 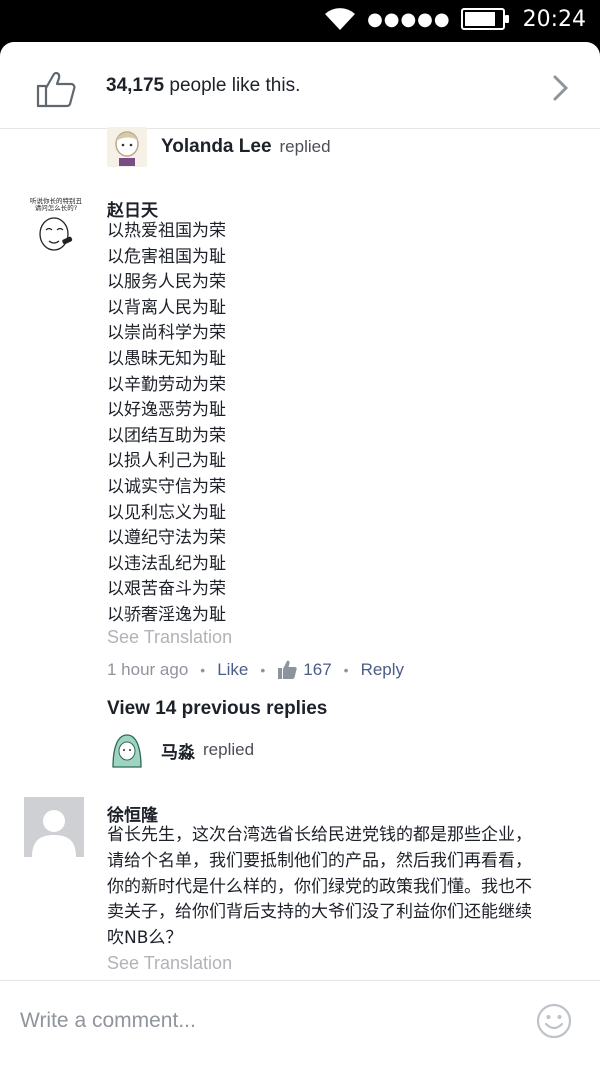 I want to click on svg-text: 请问怎么长的?, so click(x=56, y=207).